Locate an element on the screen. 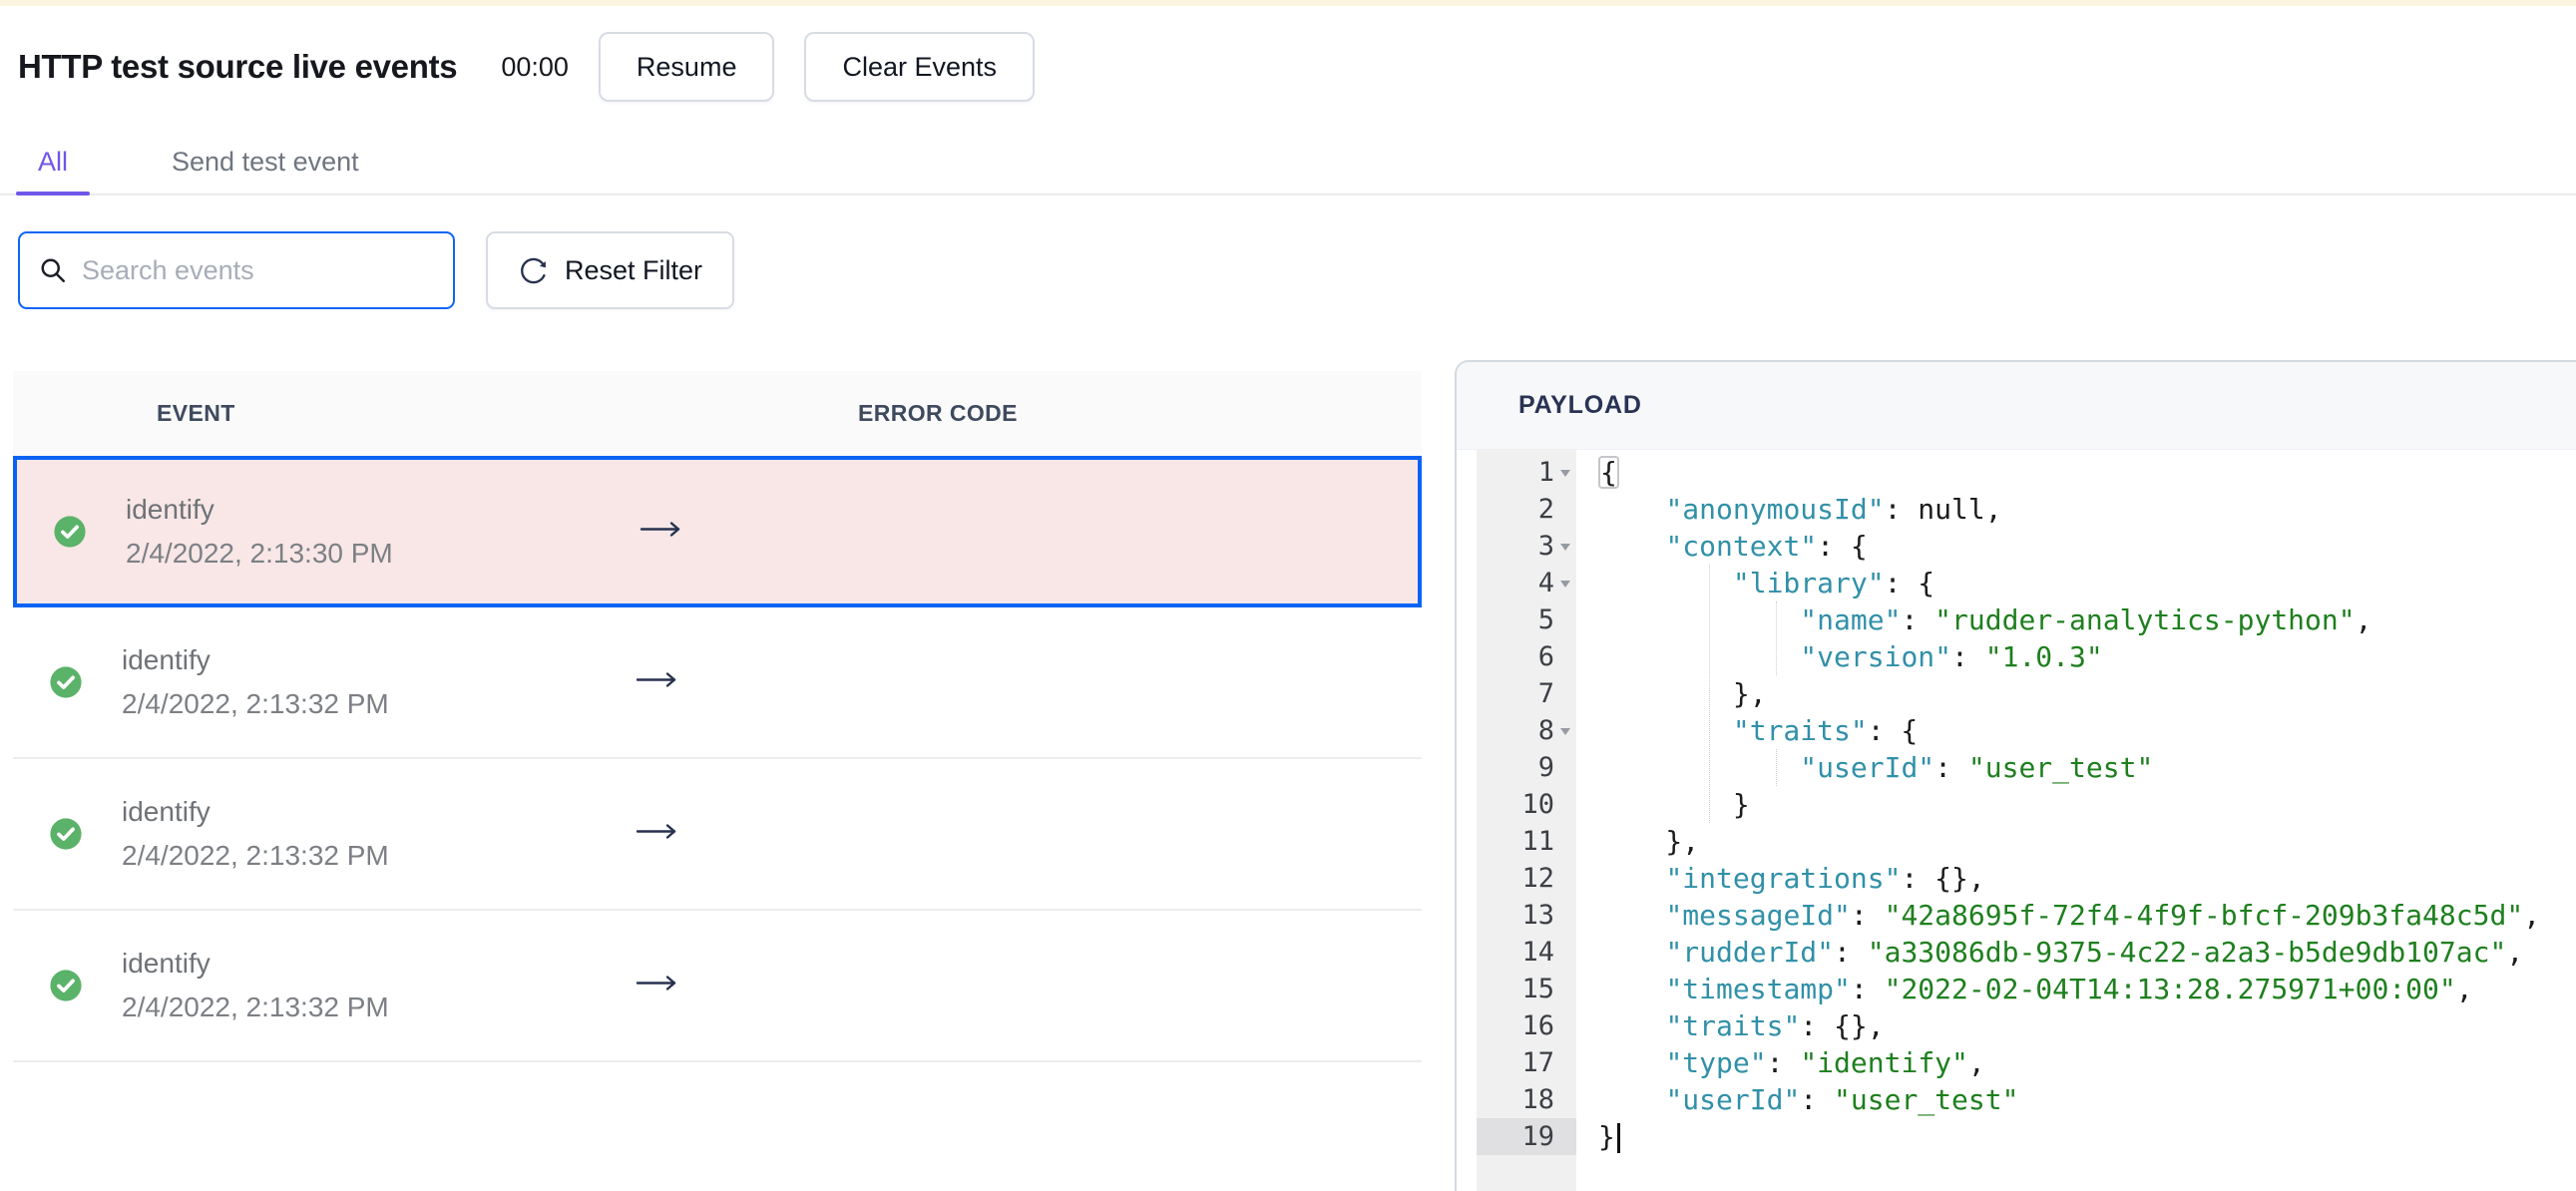 This screenshot has width=2576, height=1191. gutter-cell: 12 is located at coordinates (1526, 878).